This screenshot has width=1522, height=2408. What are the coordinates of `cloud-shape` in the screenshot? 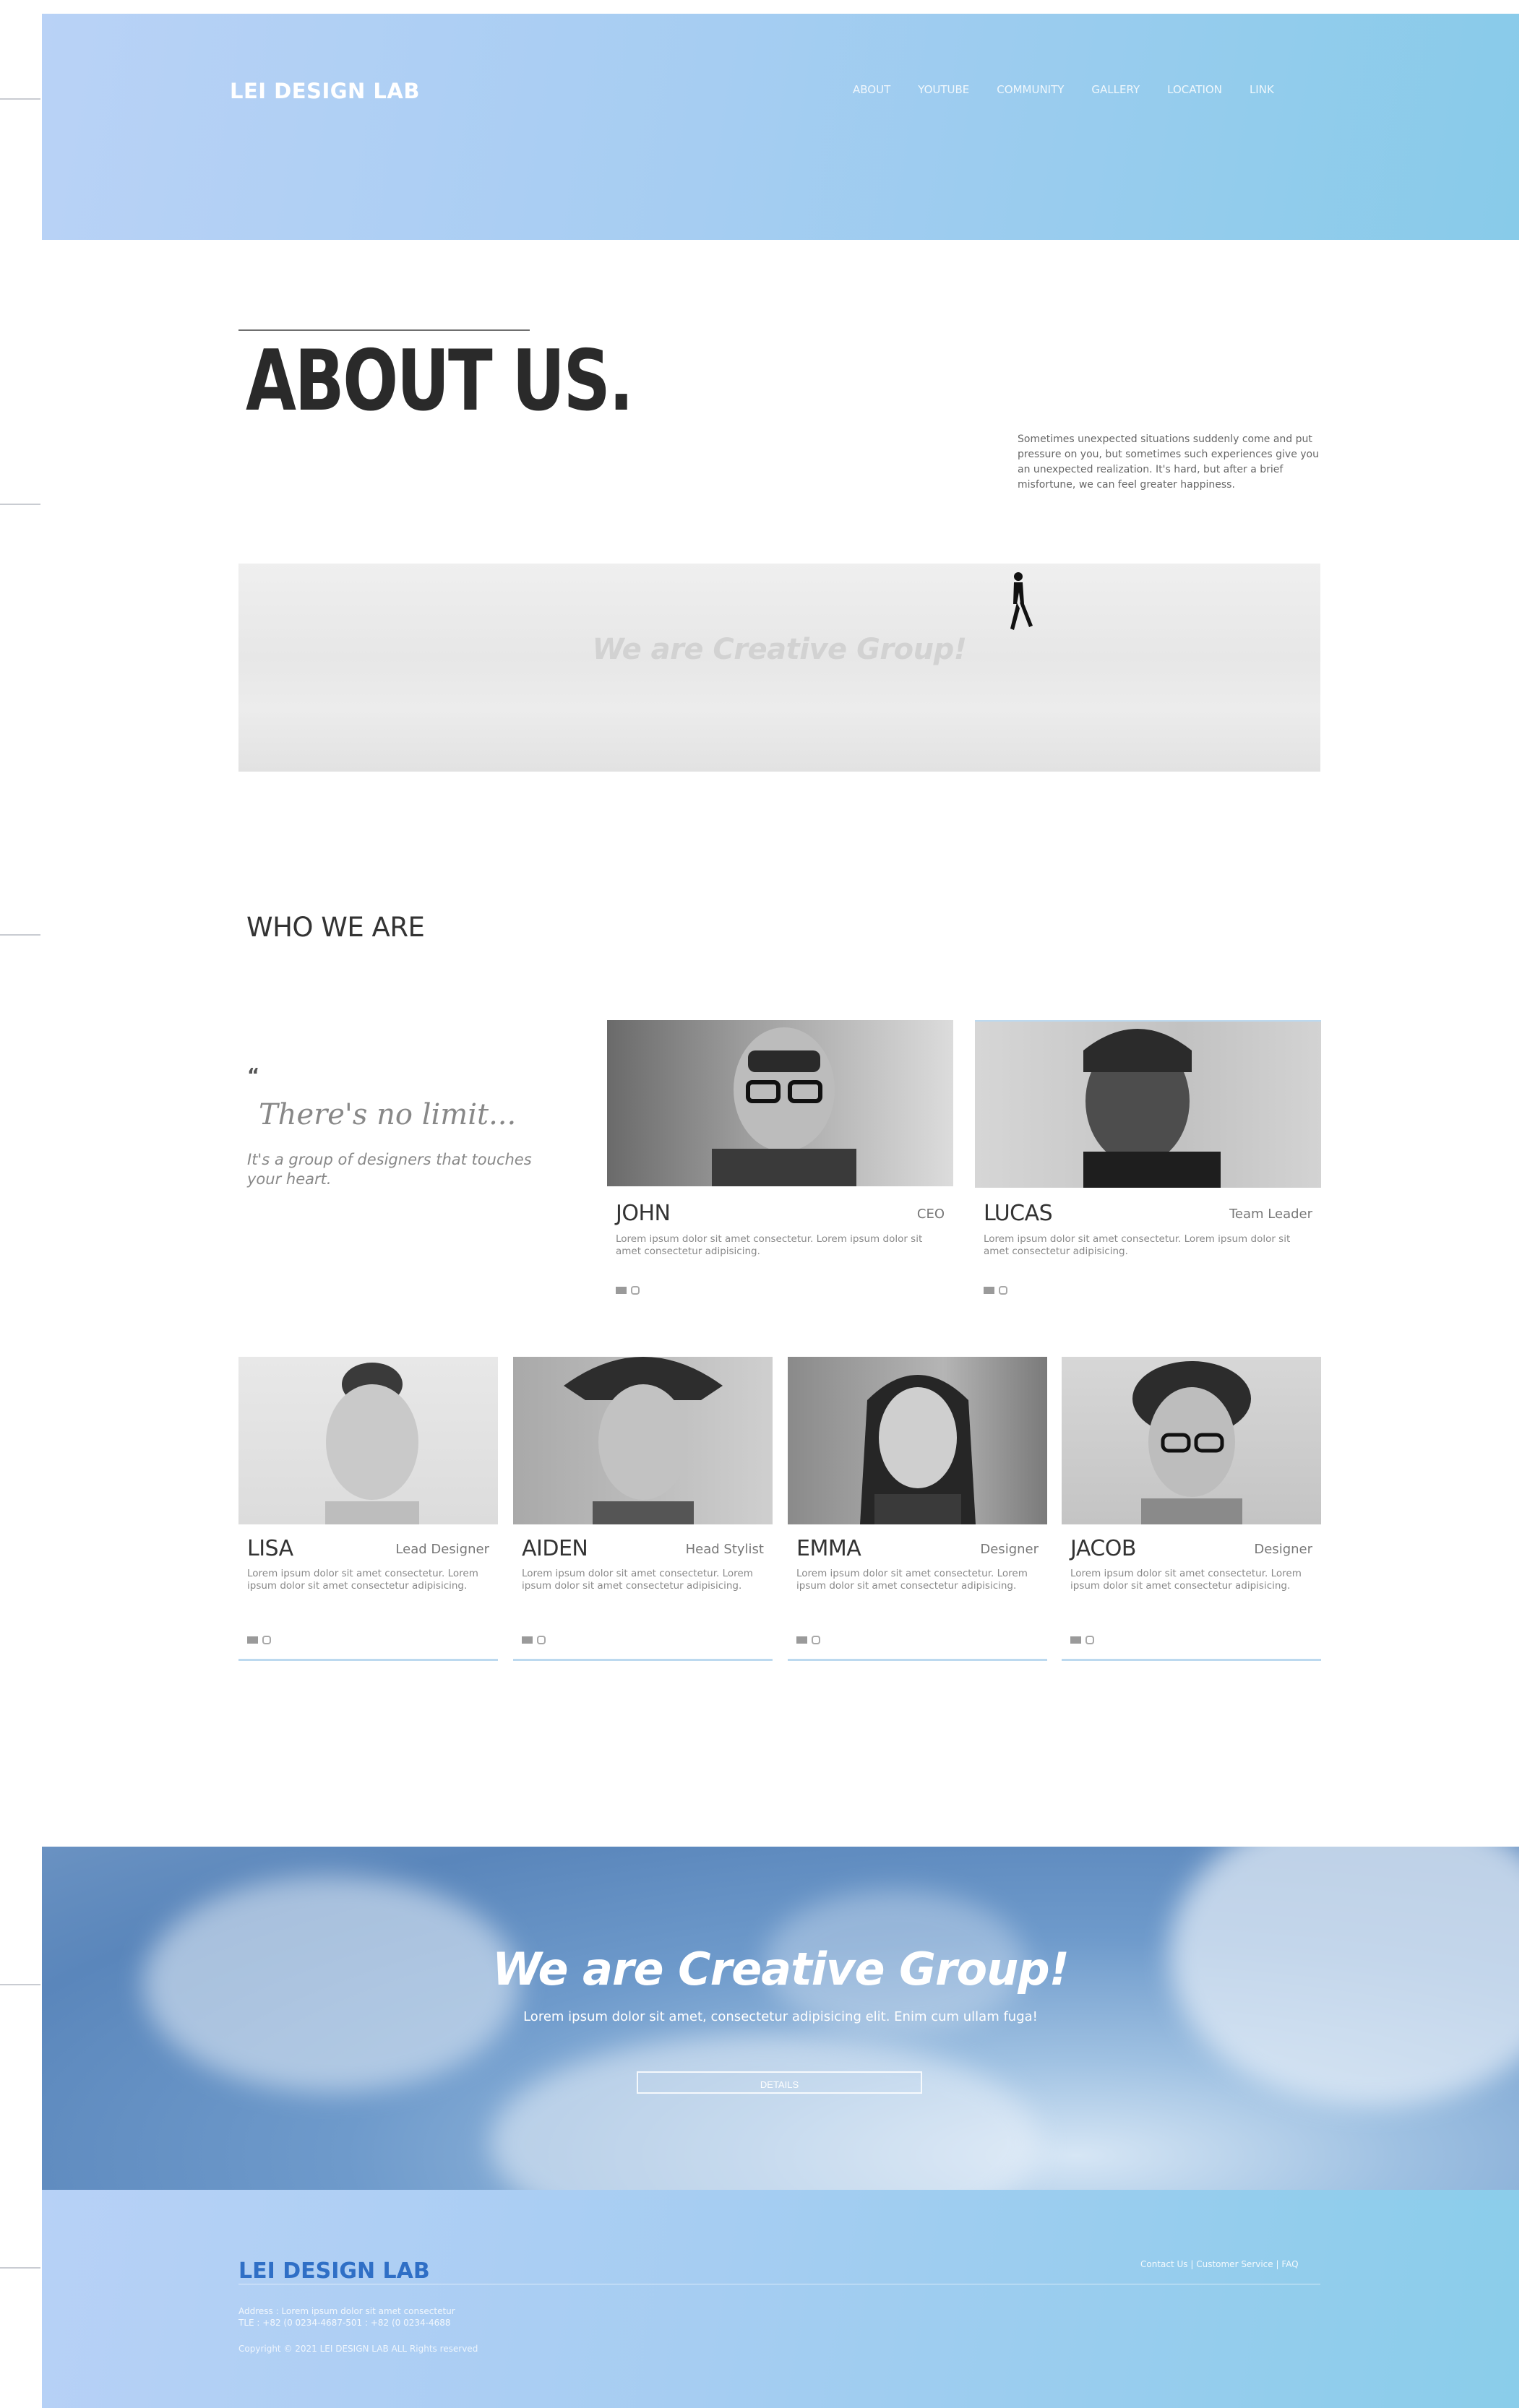 It's located at (765, 2112).